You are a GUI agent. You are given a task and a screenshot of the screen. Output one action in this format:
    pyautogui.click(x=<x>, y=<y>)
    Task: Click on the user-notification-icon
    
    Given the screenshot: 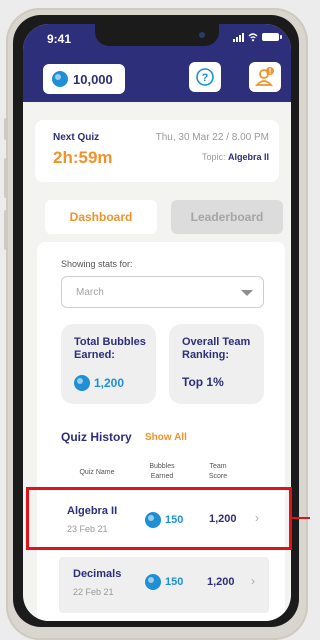 What is the action you would take?
    pyautogui.click(x=264, y=76)
    